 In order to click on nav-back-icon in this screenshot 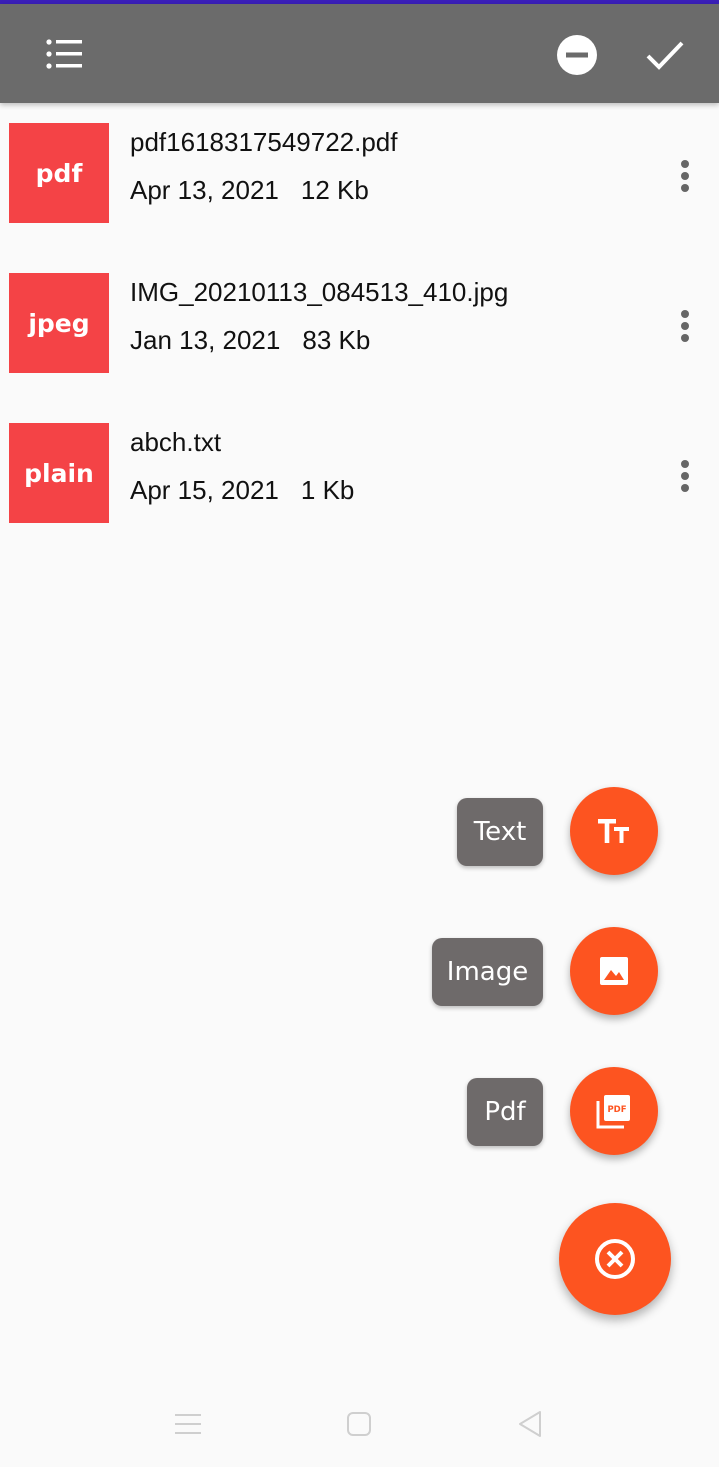, I will do `click(530, 1424)`.